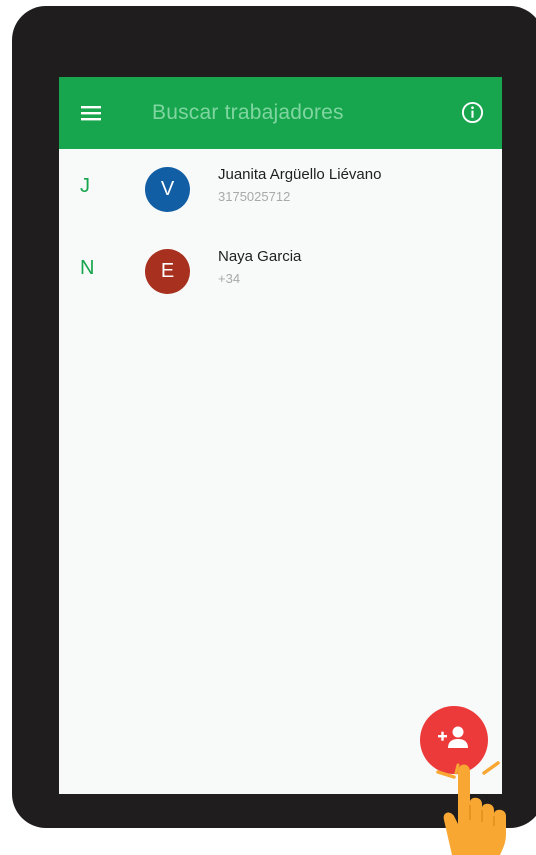 The height and width of the screenshot is (855, 536). I want to click on avatar: E, so click(167, 271).